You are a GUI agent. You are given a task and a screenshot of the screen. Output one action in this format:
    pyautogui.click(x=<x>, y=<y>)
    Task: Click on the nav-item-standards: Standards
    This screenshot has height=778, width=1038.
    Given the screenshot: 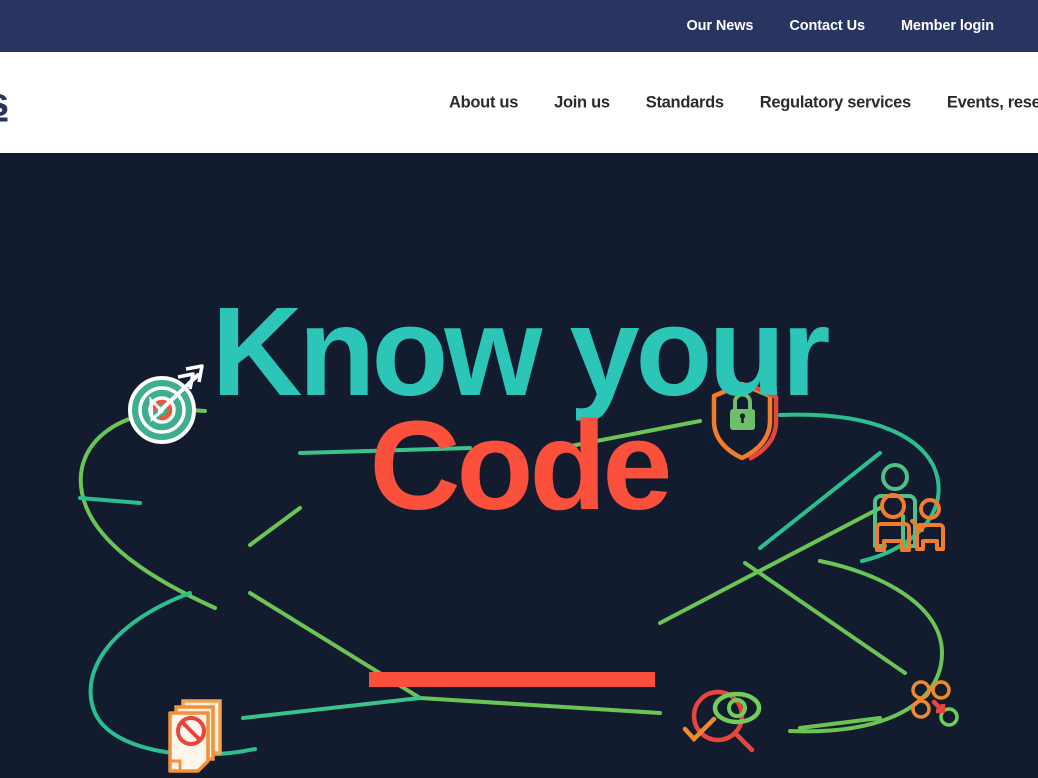 What is the action you would take?
    pyautogui.click(x=685, y=102)
    